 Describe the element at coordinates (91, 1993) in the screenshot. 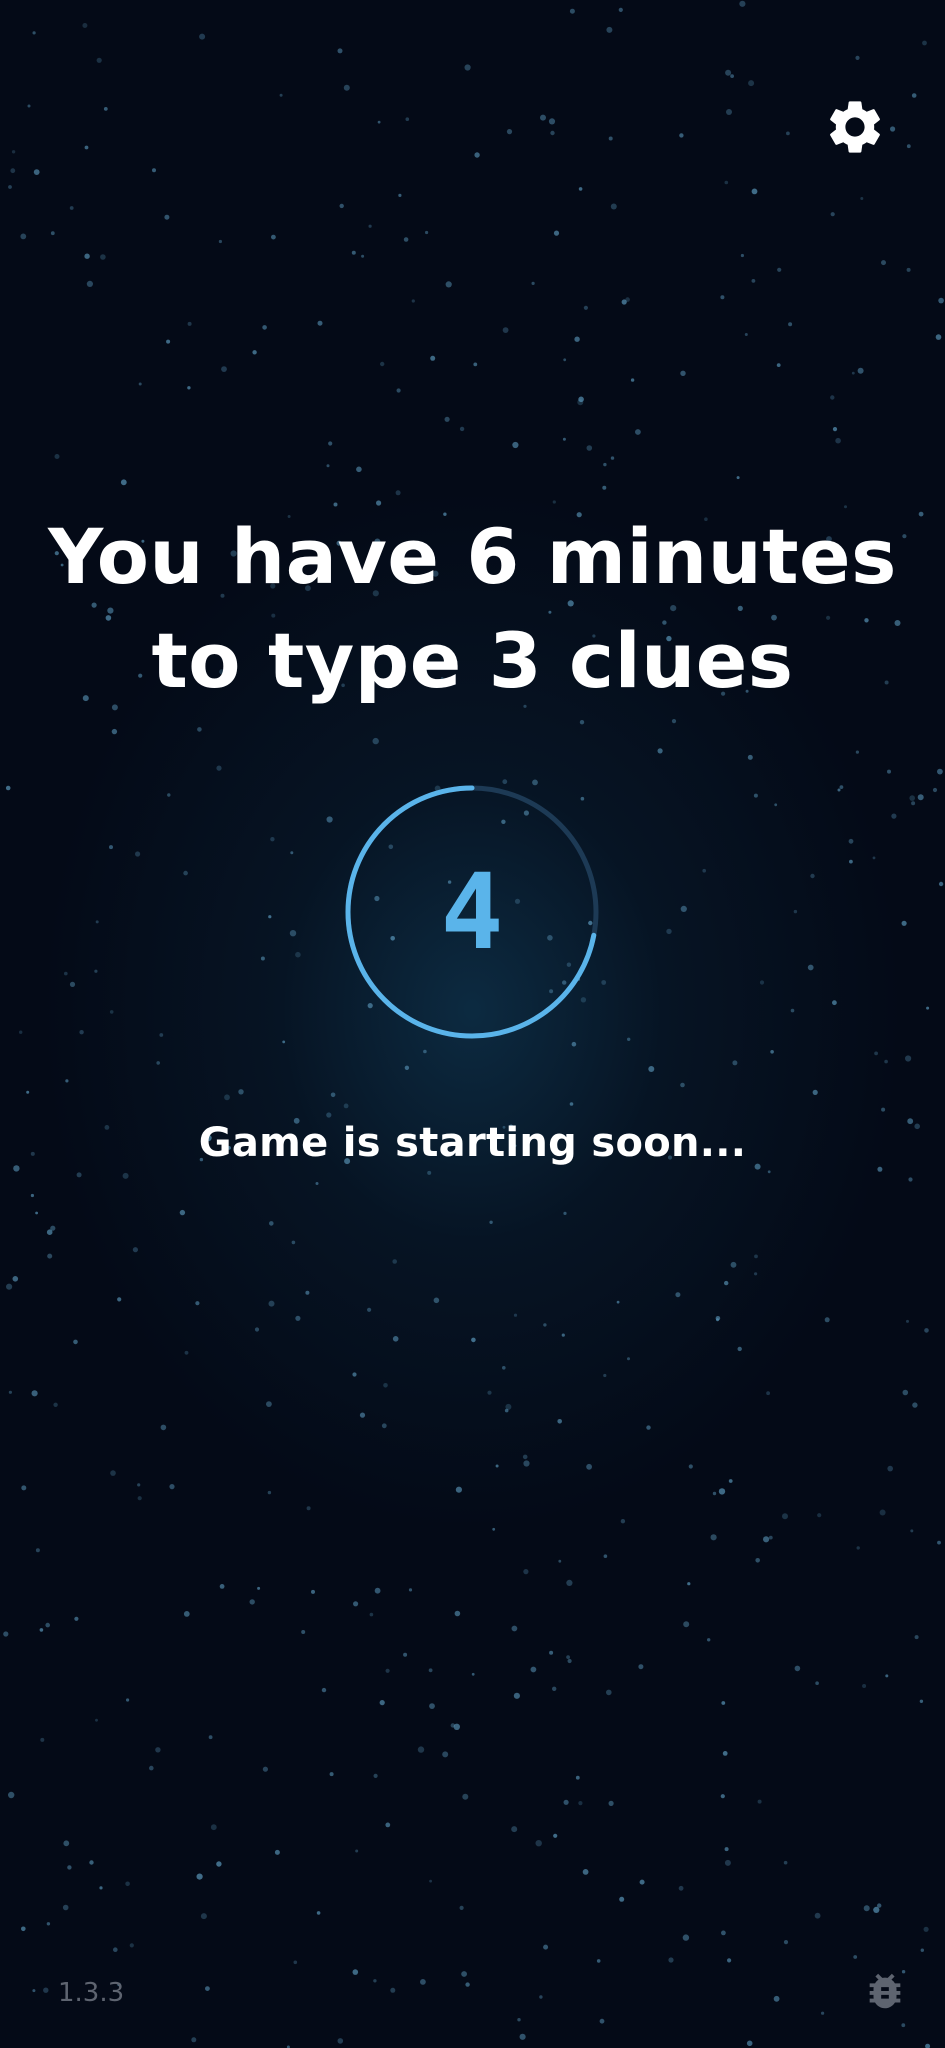

I see `app-version-label: 1.3.3` at that location.